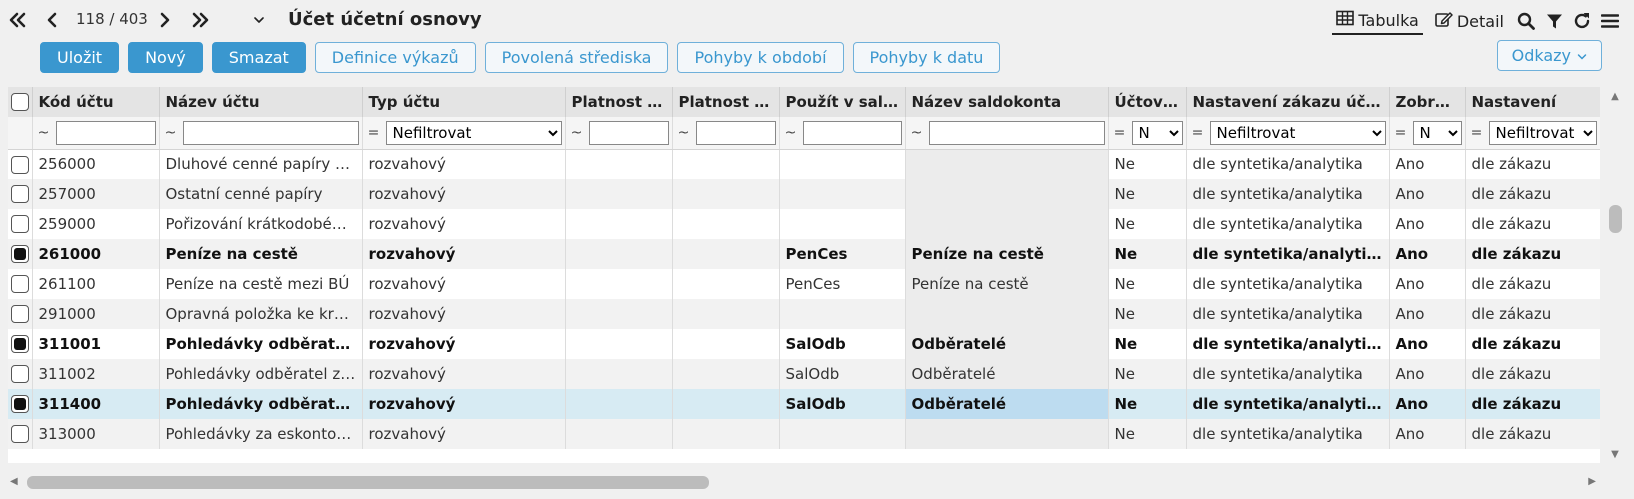 The width and height of the screenshot is (1634, 499). I want to click on col-header: Použít v saldokontě, so click(842, 102).